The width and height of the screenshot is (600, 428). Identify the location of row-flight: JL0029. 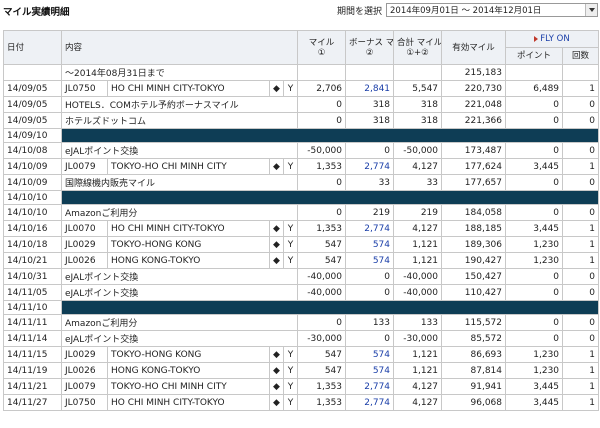
(84, 354).